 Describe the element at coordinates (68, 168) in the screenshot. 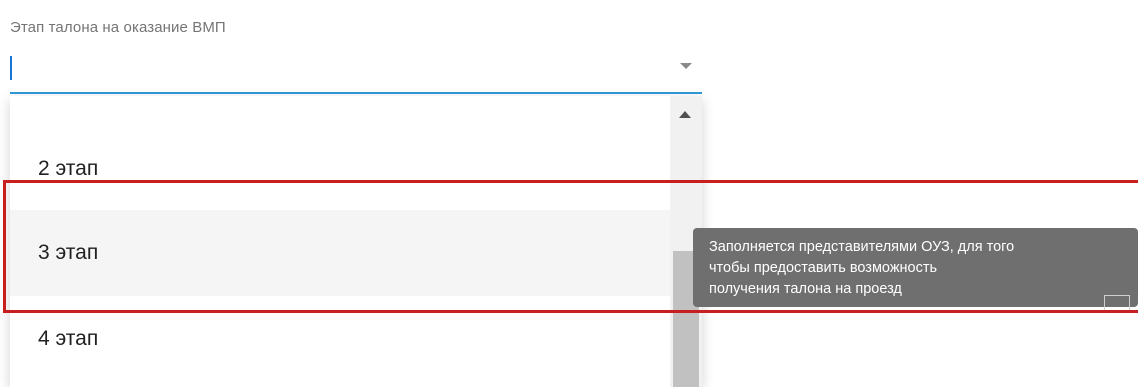

I see `option-label: 2 этап` at that location.